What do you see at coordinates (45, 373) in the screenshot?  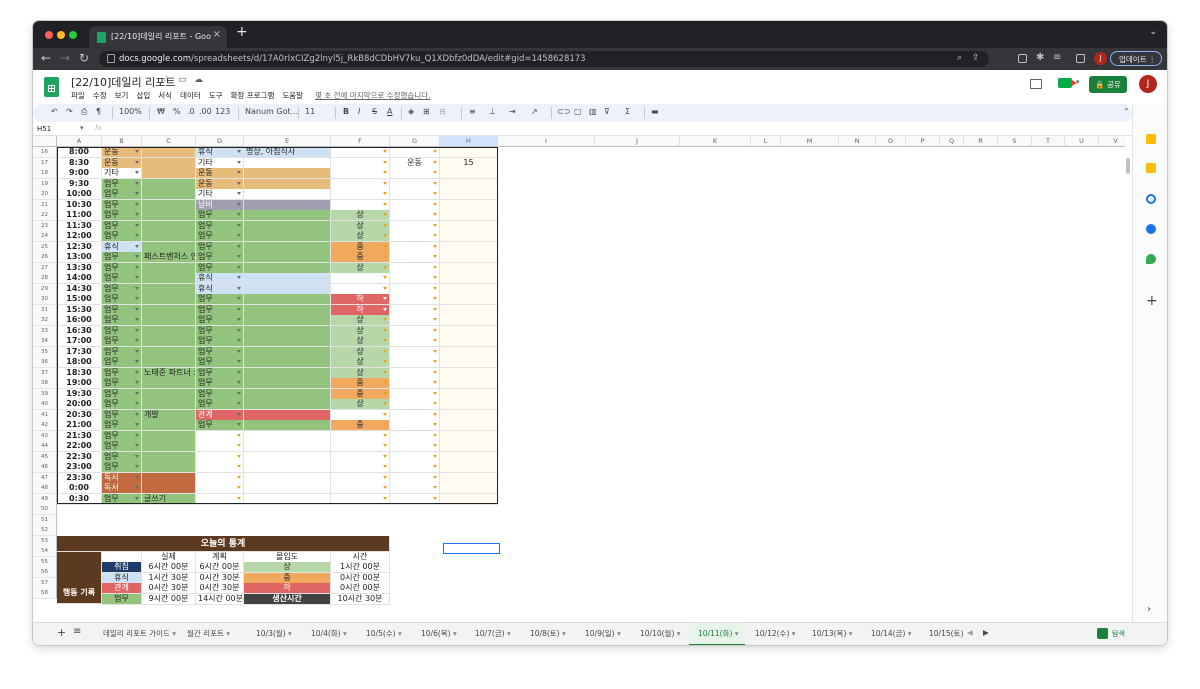 I see `row-header: 37` at bounding box center [45, 373].